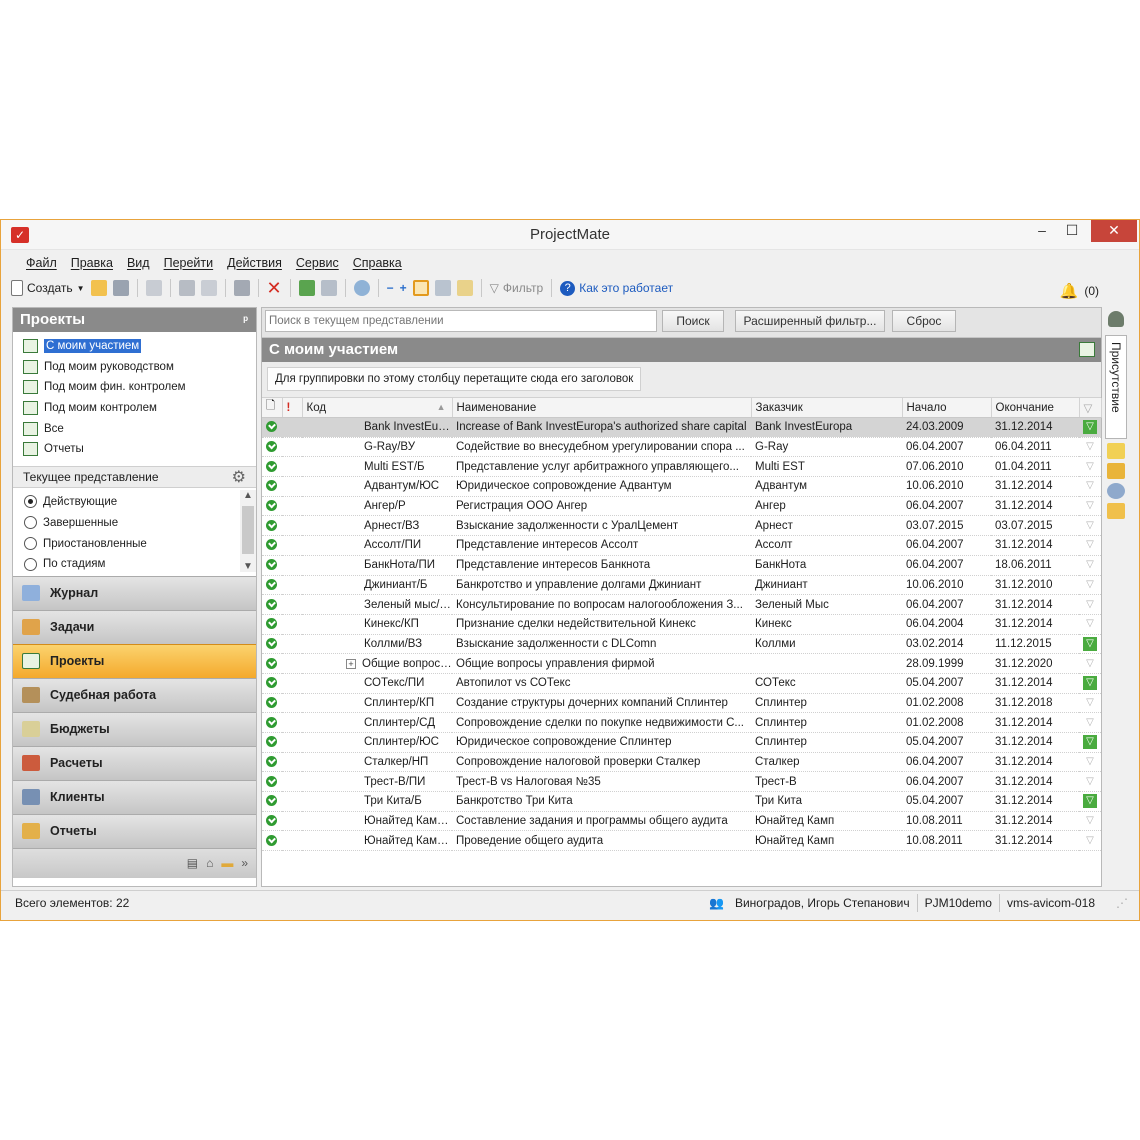 The image size is (1140, 1140). Describe the element at coordinates (248, 495) in the screenshot. I see `scroll-up-icon: ▲` at that location.